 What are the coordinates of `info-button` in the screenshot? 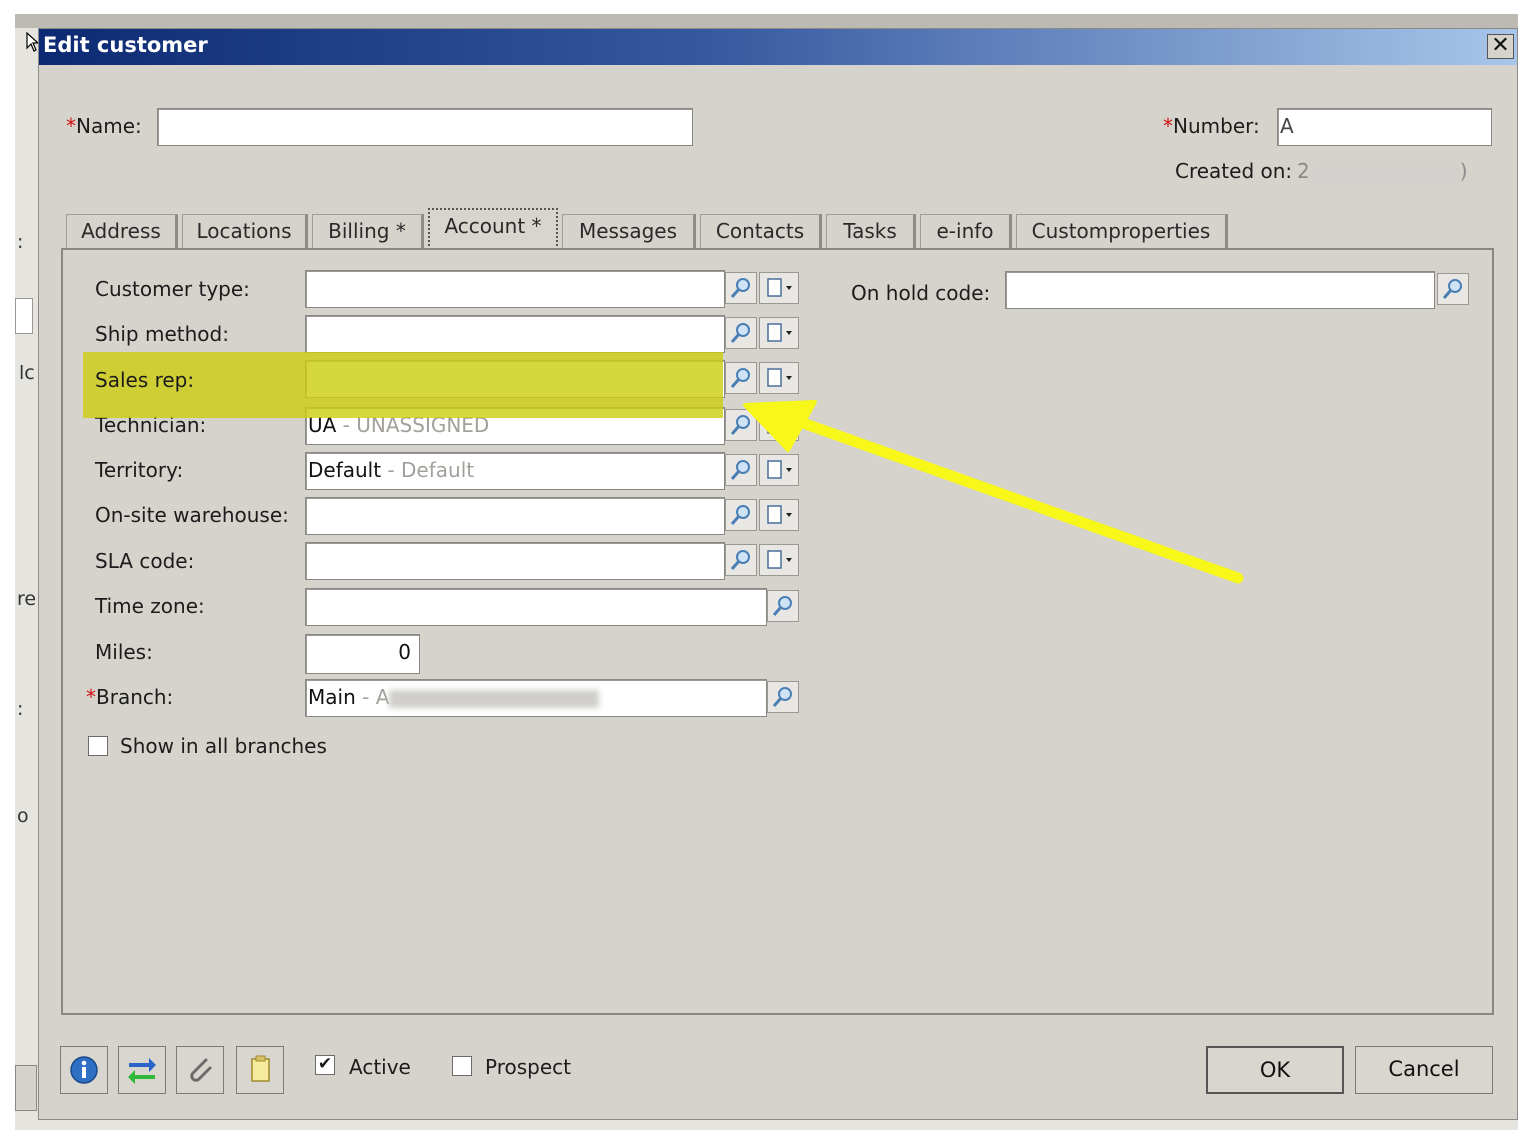 It's located at (84, 1070).